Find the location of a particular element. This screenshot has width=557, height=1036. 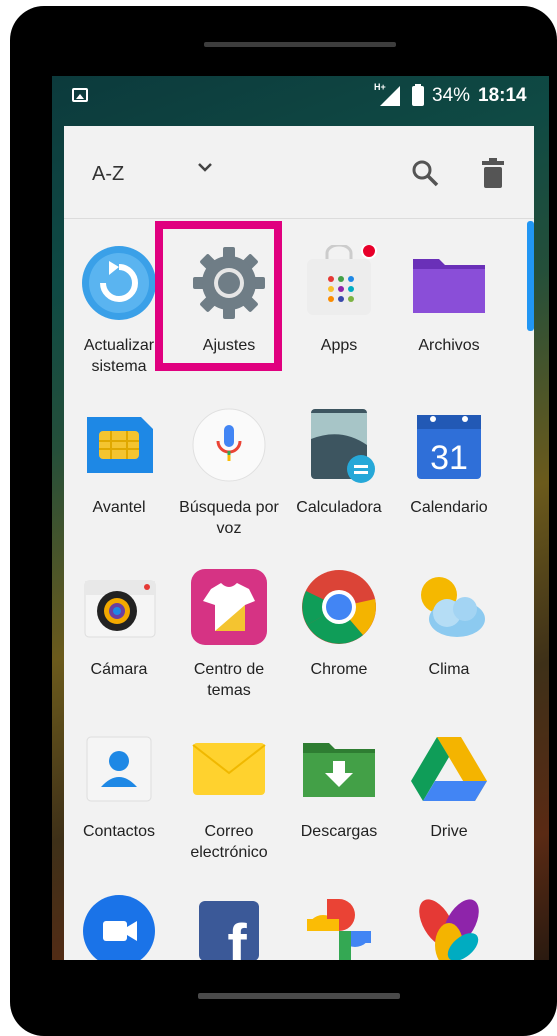

search-icon is located at coordinates (425, 173).